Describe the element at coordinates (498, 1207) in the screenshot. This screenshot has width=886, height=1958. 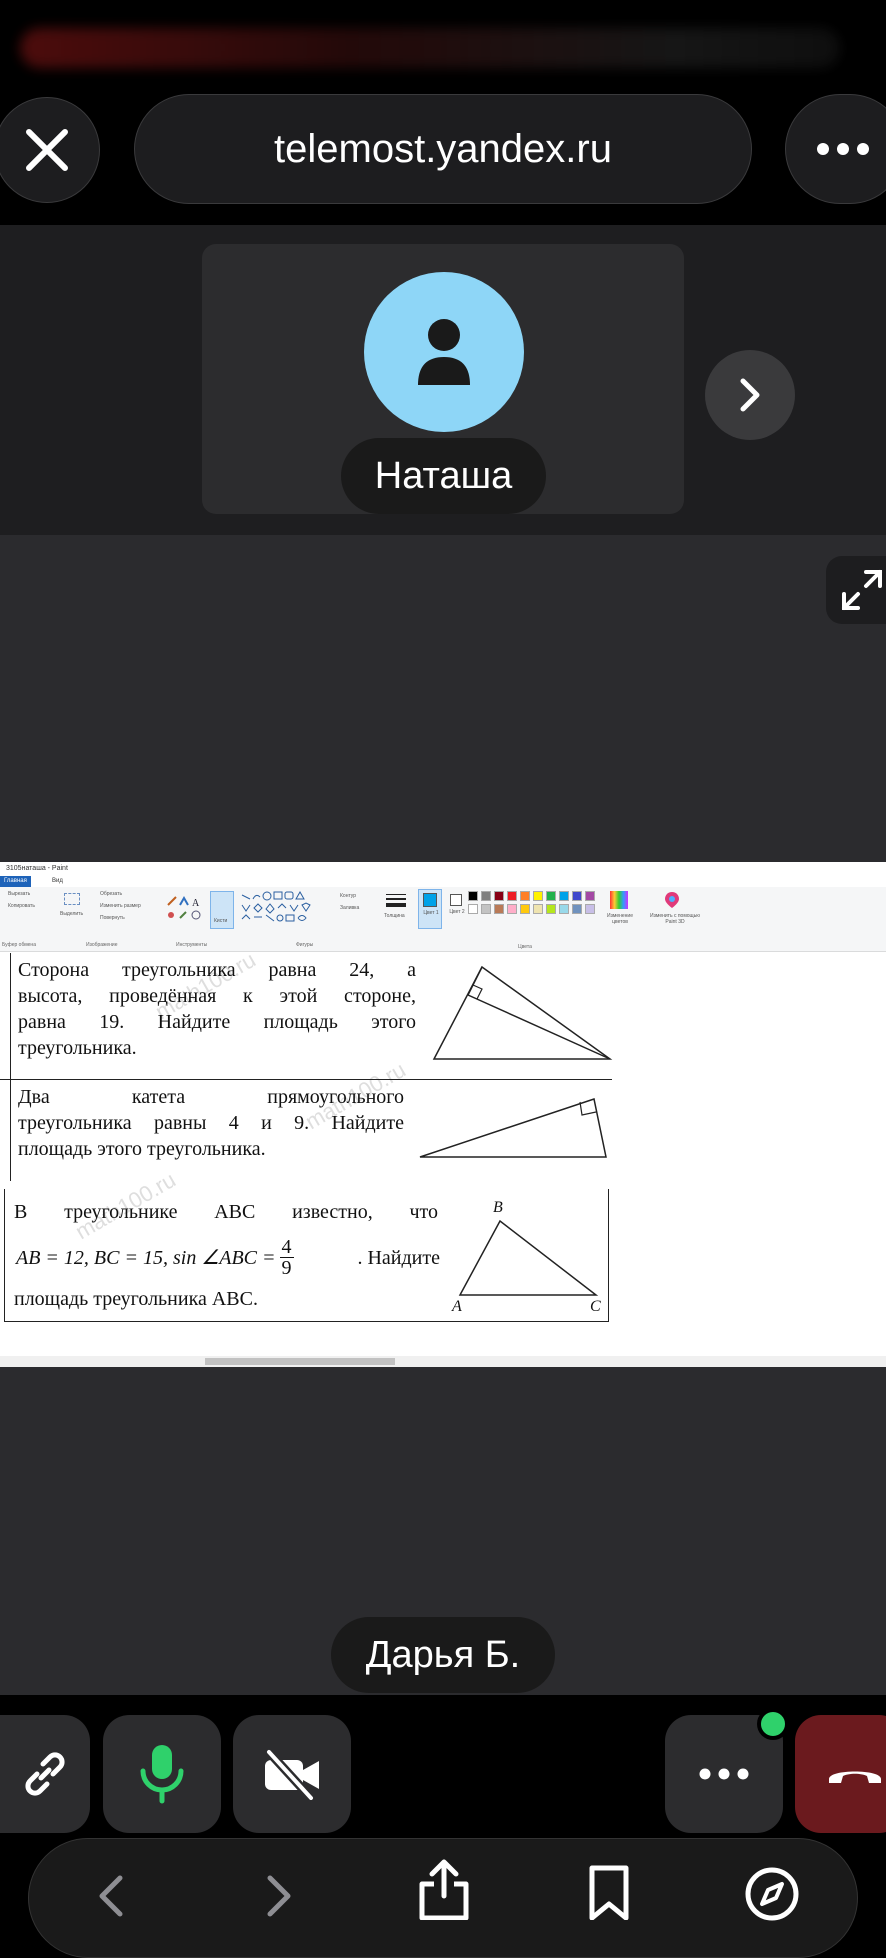
I see `vertex-b-label: B` at that location.